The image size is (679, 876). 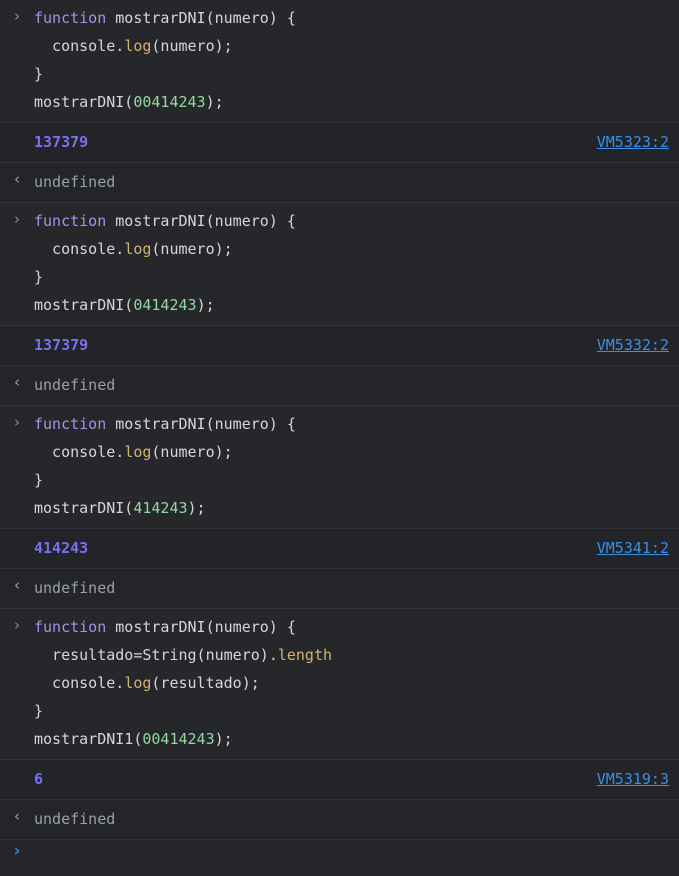 What do you see at coordinates (633, 142) in the screenshot?
I see `console-source-link: VM5323:2` at bounding box center [633, 142].